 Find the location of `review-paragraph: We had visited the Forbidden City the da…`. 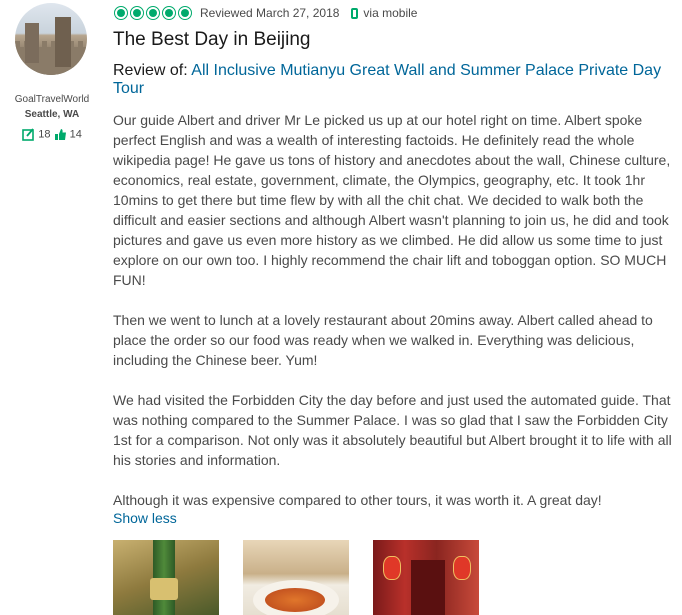

review-paragraph: We had visited the Forbidden City the da… is located at coordinates (392, 430).